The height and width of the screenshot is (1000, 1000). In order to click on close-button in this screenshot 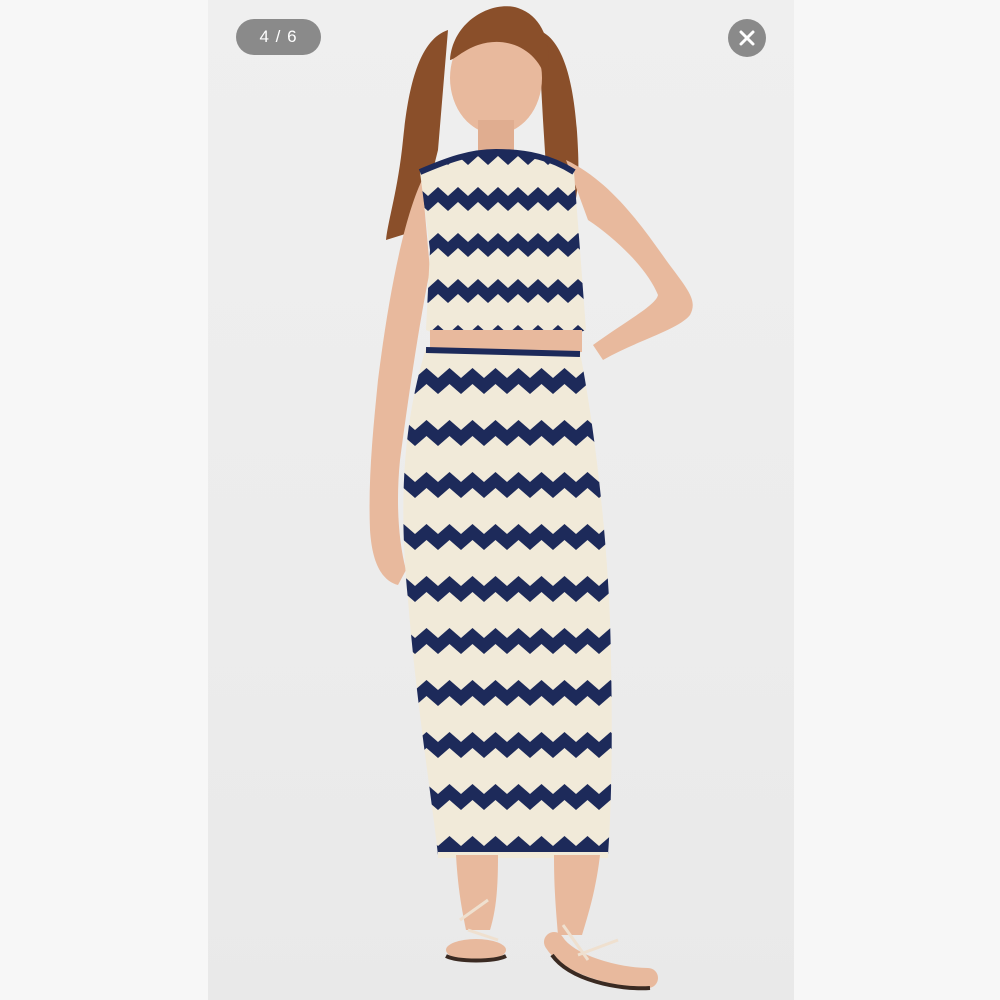, I will do `click(747, 38)`.